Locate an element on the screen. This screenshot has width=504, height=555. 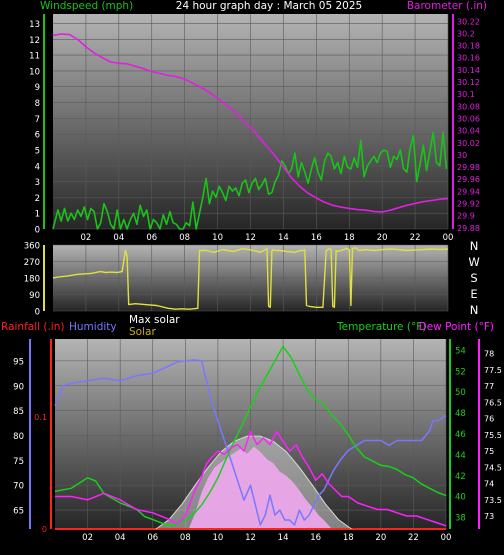
direction-tick-label: 90 is located at coordinates (34, 296).